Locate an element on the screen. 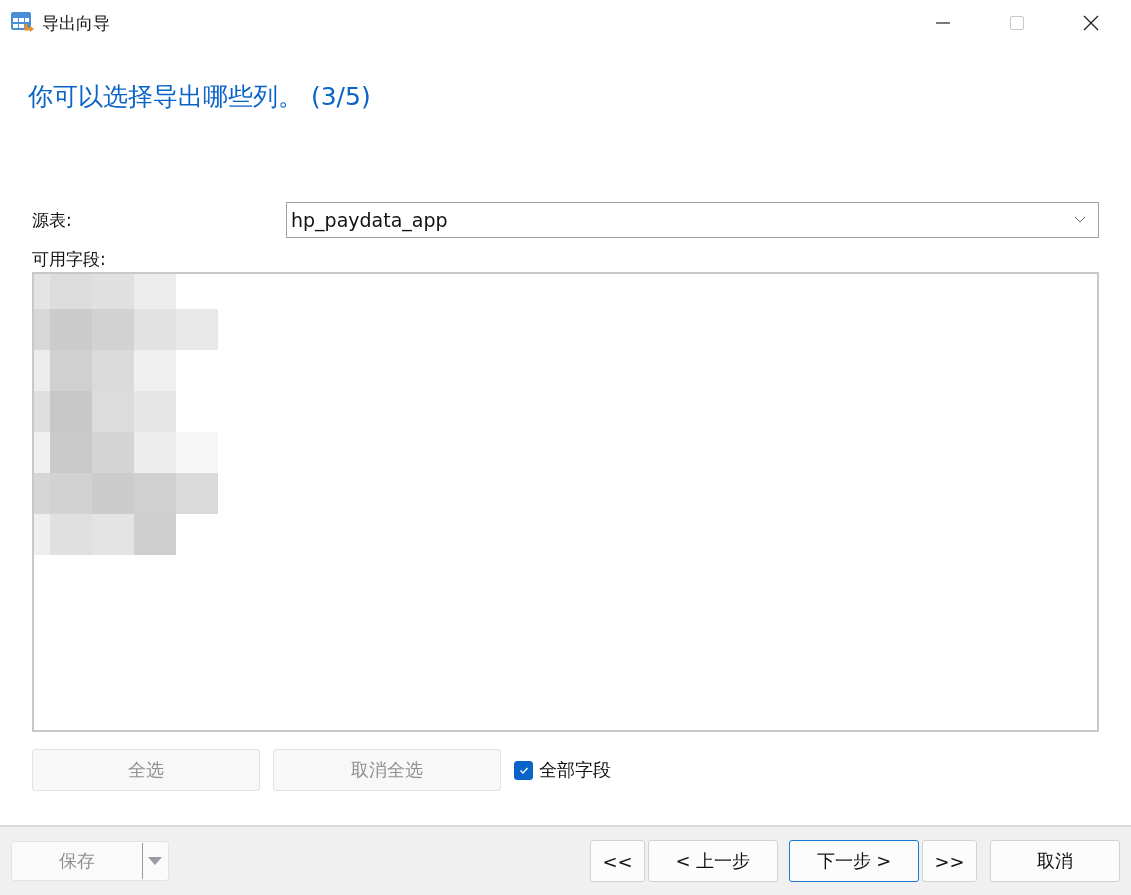 The height and width of the screenshot is (895, 1131). checkbox is located at coordinates (523, 770).